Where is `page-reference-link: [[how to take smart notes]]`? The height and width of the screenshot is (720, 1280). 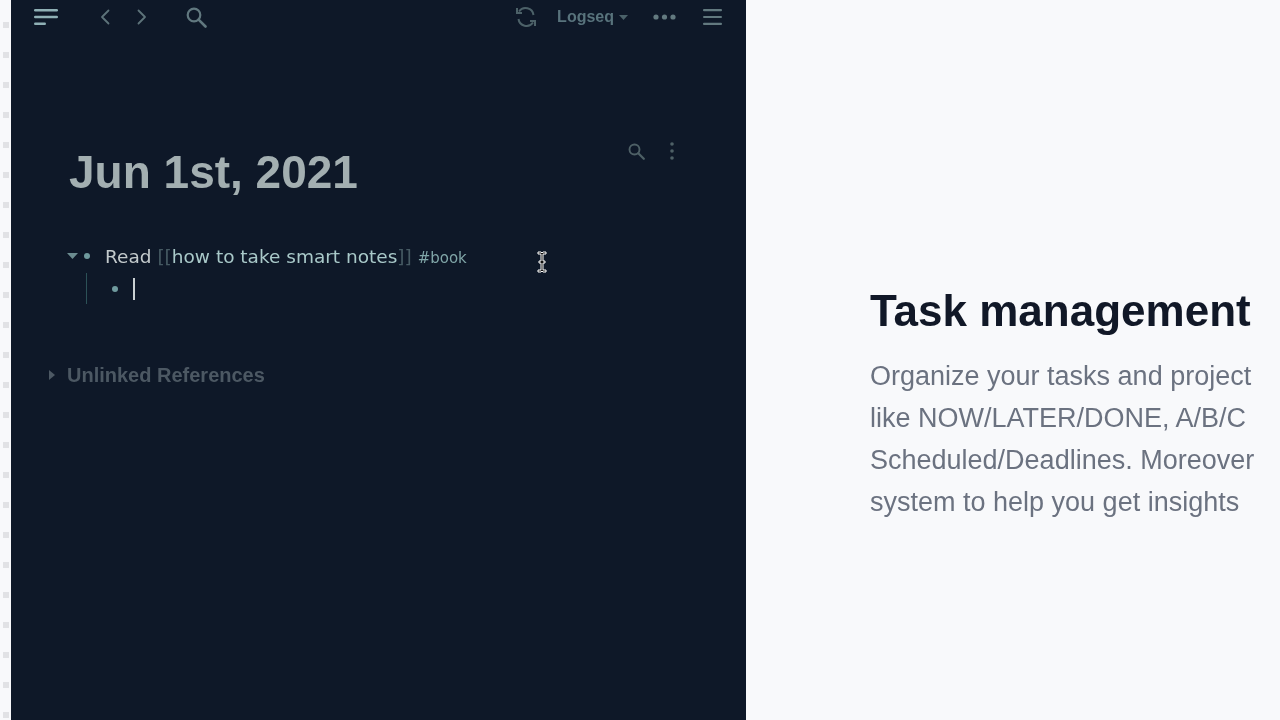
page-reference-link: [[how to take smart notes]] is located at coordinates (284, 256).